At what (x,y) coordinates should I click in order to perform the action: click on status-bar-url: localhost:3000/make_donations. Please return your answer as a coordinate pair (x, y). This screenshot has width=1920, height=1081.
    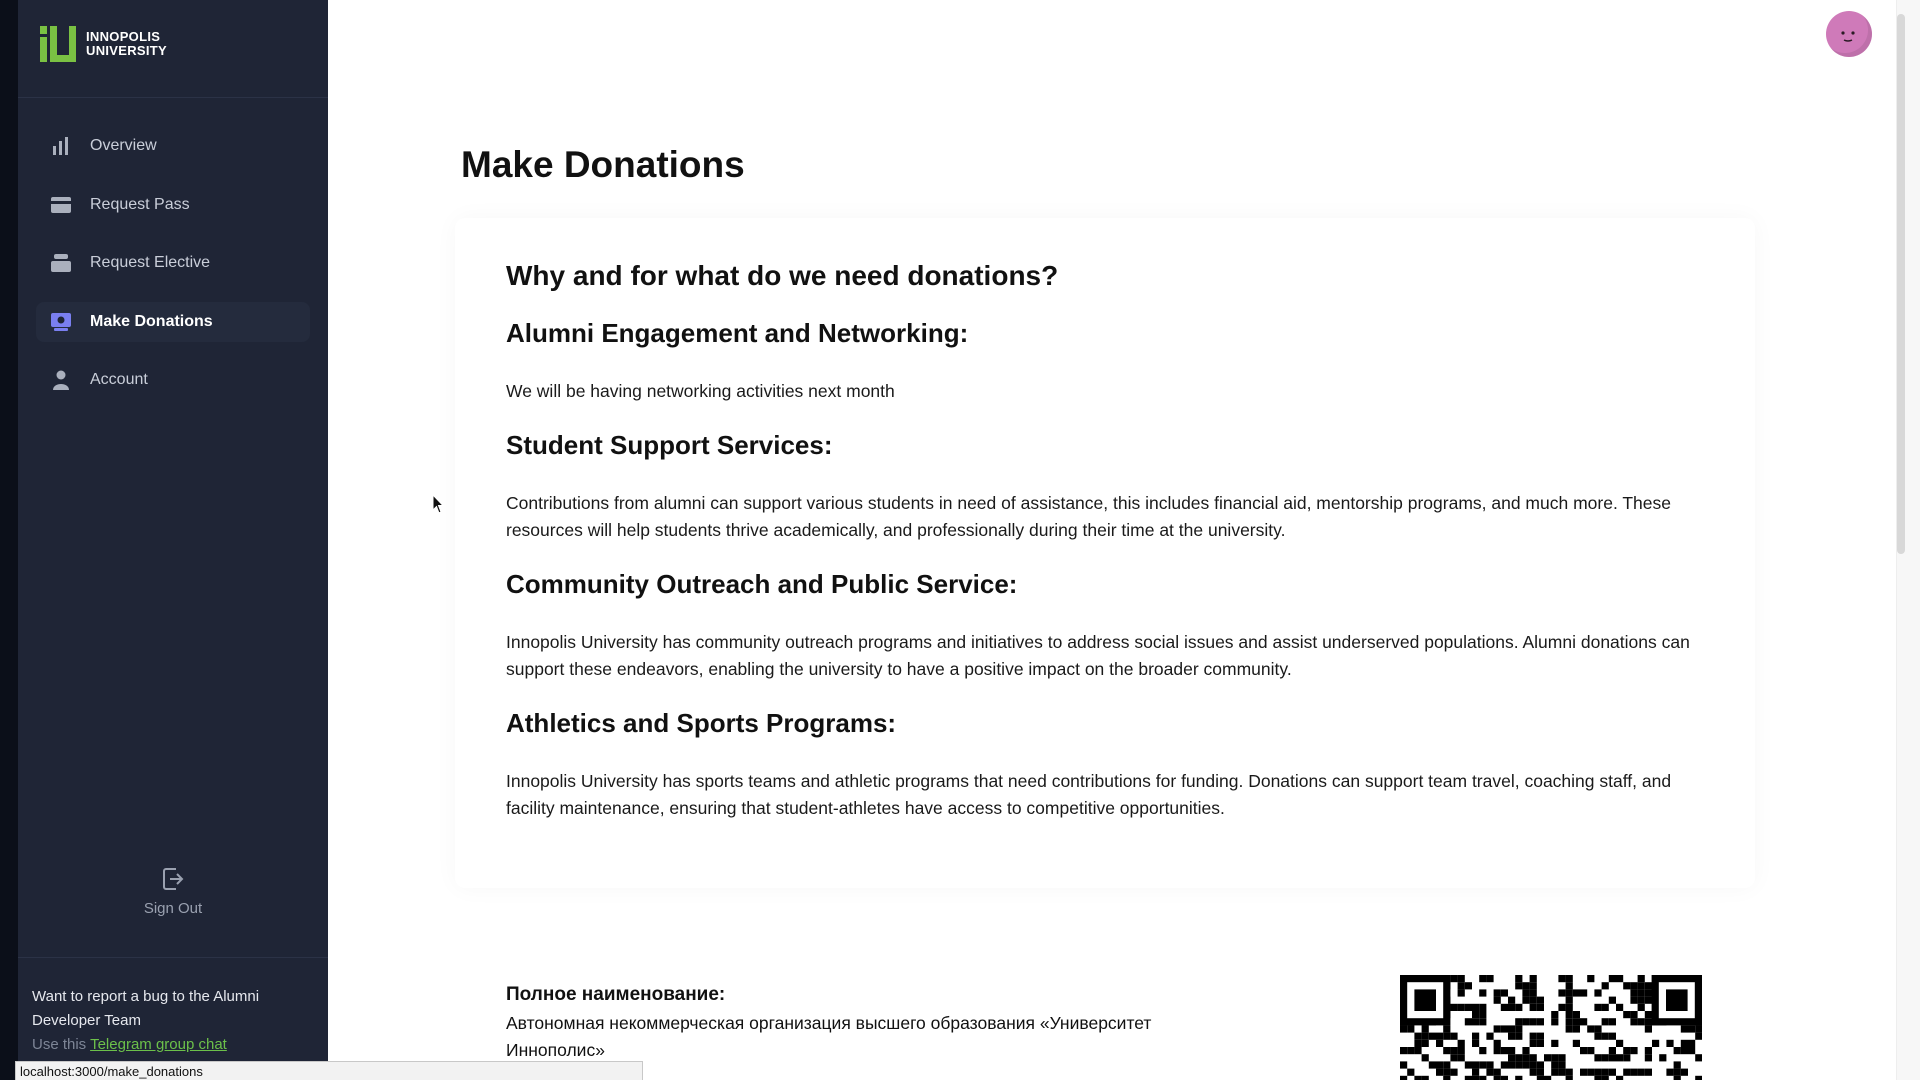
    Looking at the image, I should click on (329, 1070).